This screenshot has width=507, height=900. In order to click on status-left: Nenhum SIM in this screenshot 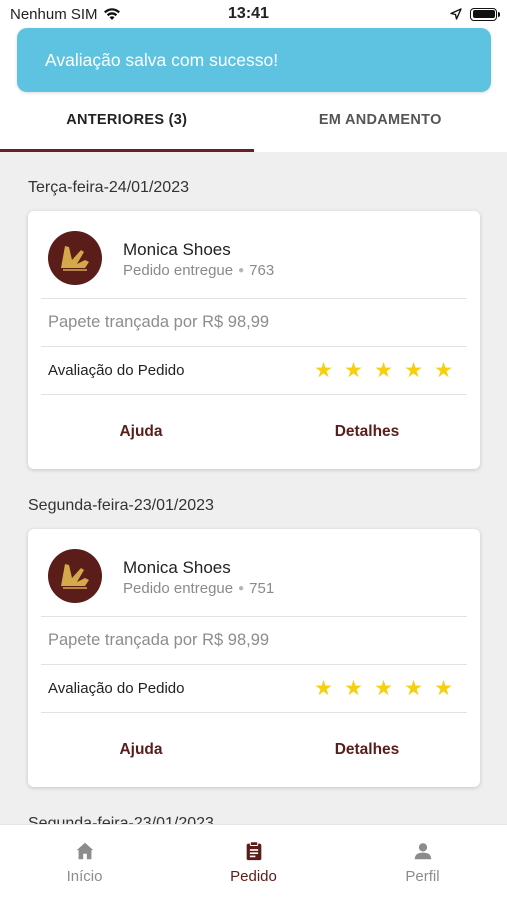, I will do `click(100, 14)`.